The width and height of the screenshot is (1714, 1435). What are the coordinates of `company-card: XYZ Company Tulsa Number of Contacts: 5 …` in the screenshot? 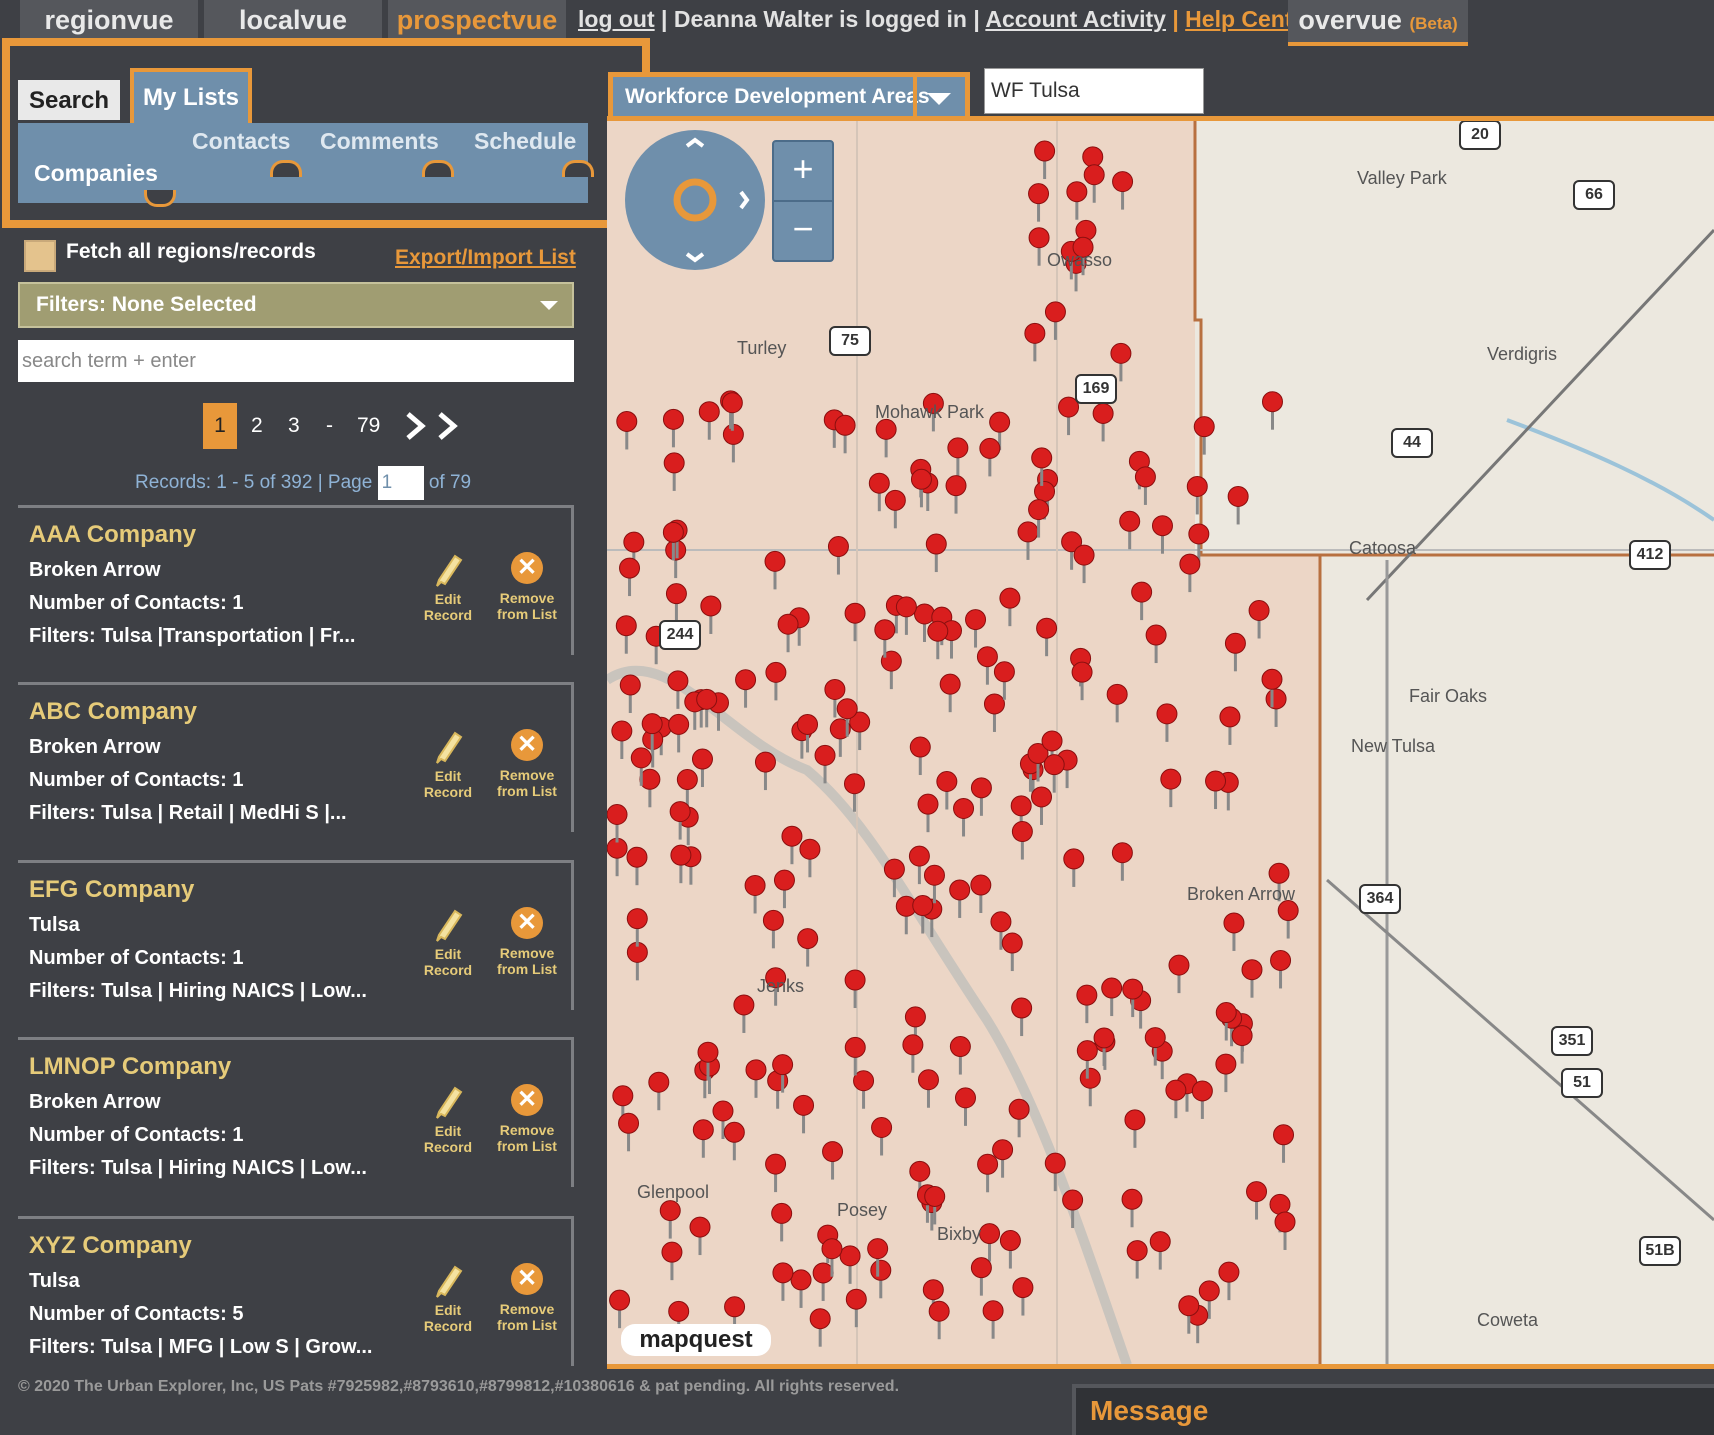 It's located at (296, 1291).